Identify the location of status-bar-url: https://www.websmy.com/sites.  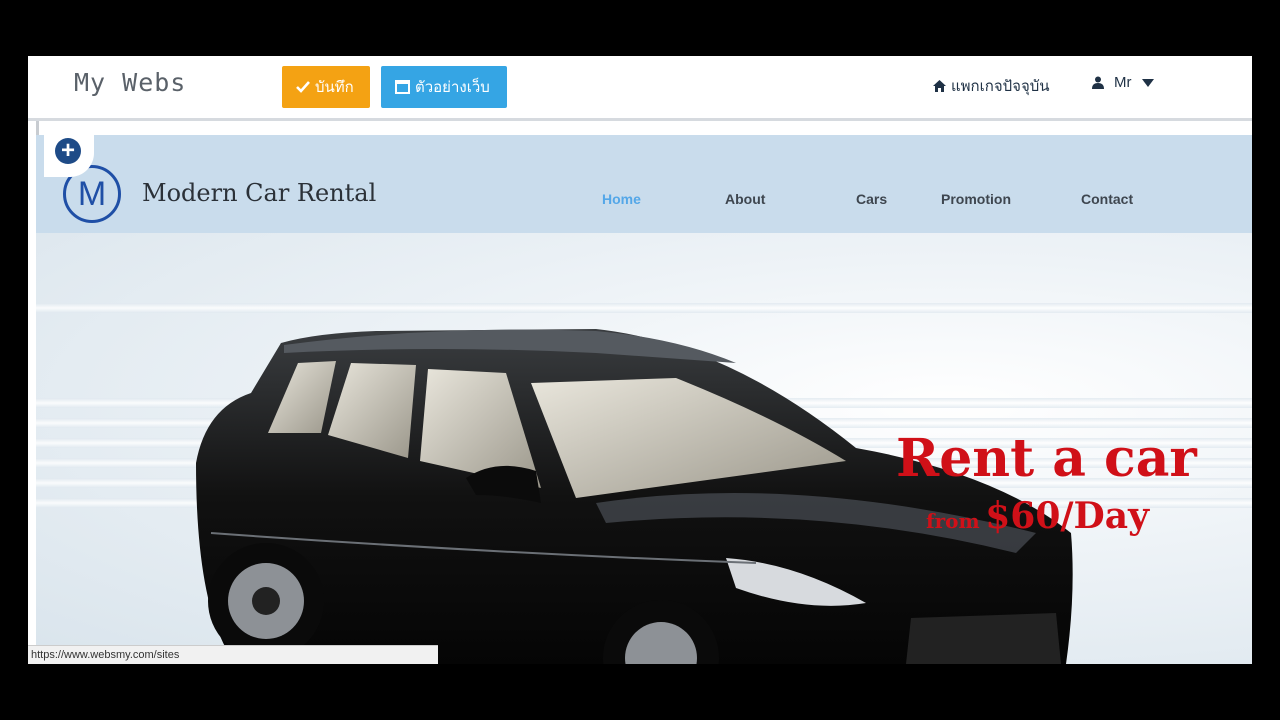
(233, 654).